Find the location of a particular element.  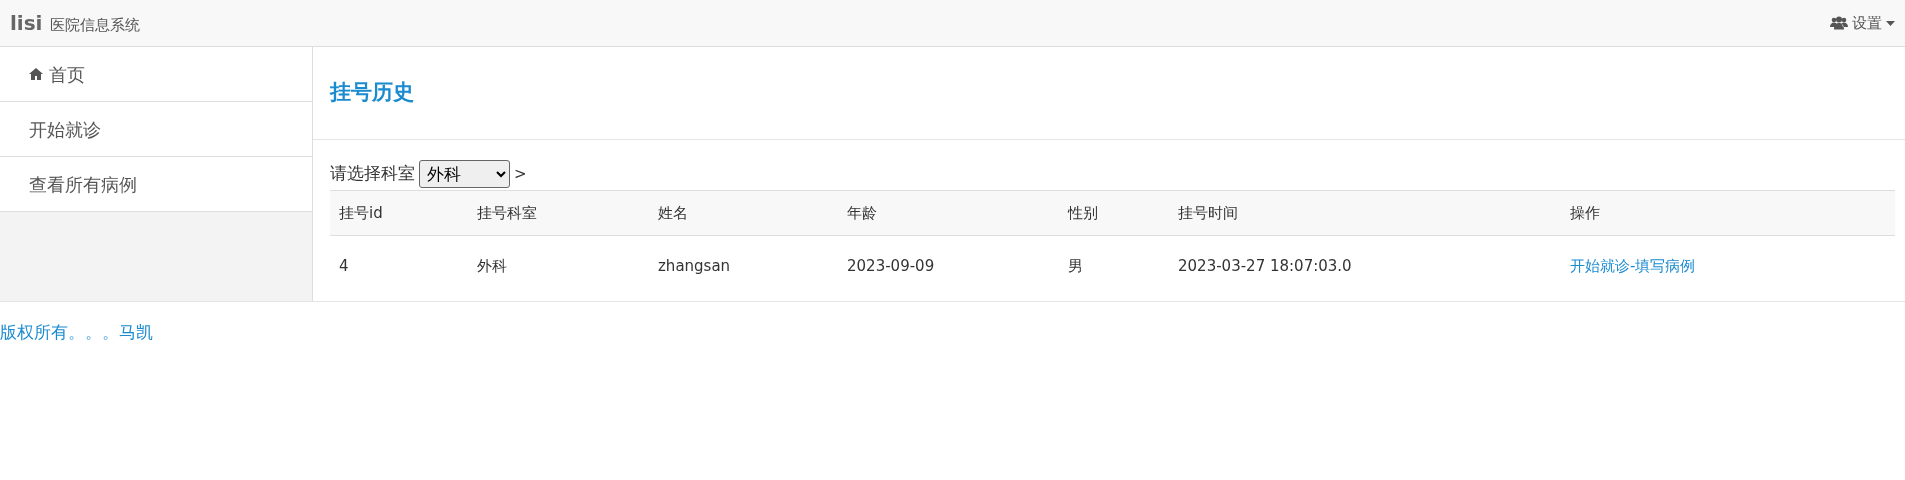

column-header: 姓名 is located at coordinates (743, 213).